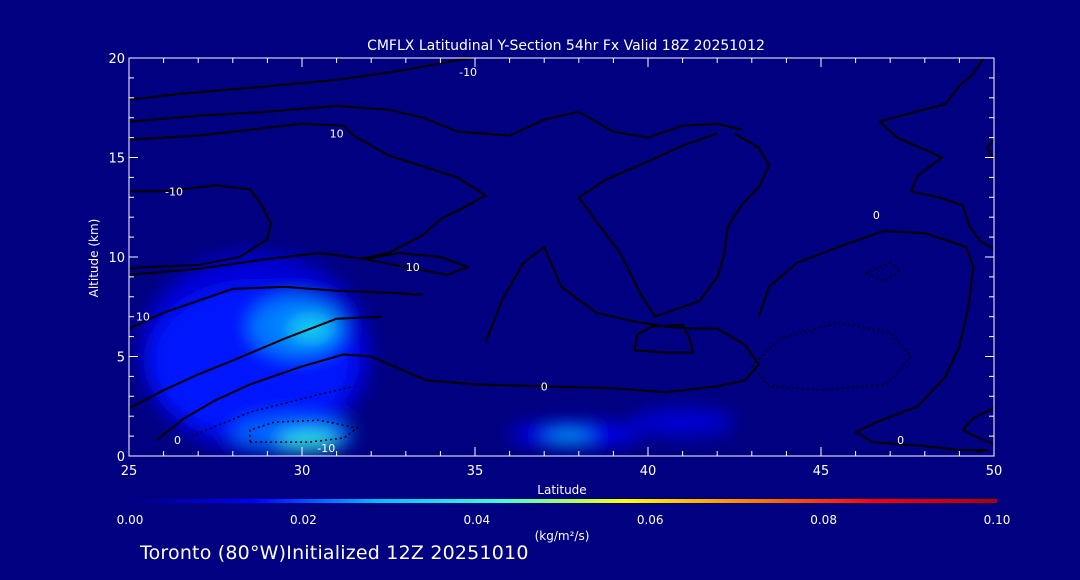  What do you see at coordinates (121, 457) in the screenshot?
I see `y-tick-label-0: 0` at bounding box center [121, 457].